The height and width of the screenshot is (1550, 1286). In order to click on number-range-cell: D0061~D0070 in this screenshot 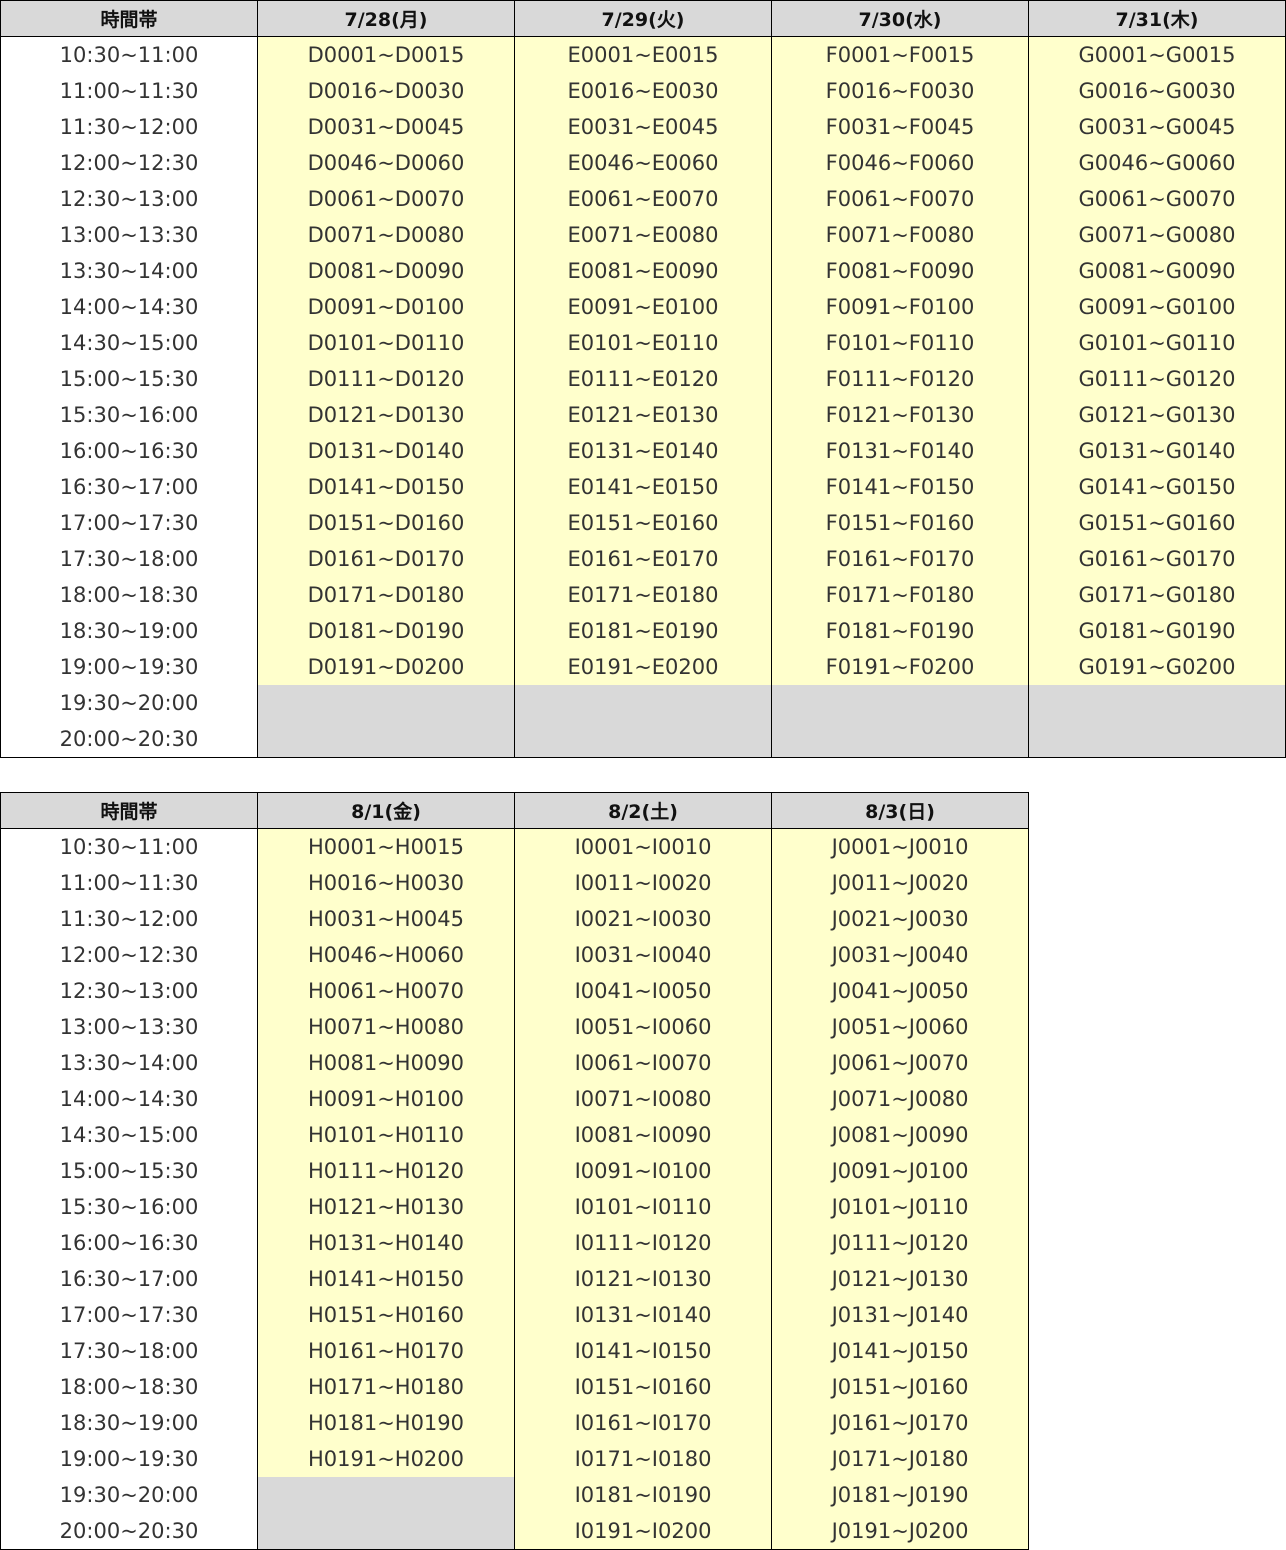, I will do `click(386, 199)`.